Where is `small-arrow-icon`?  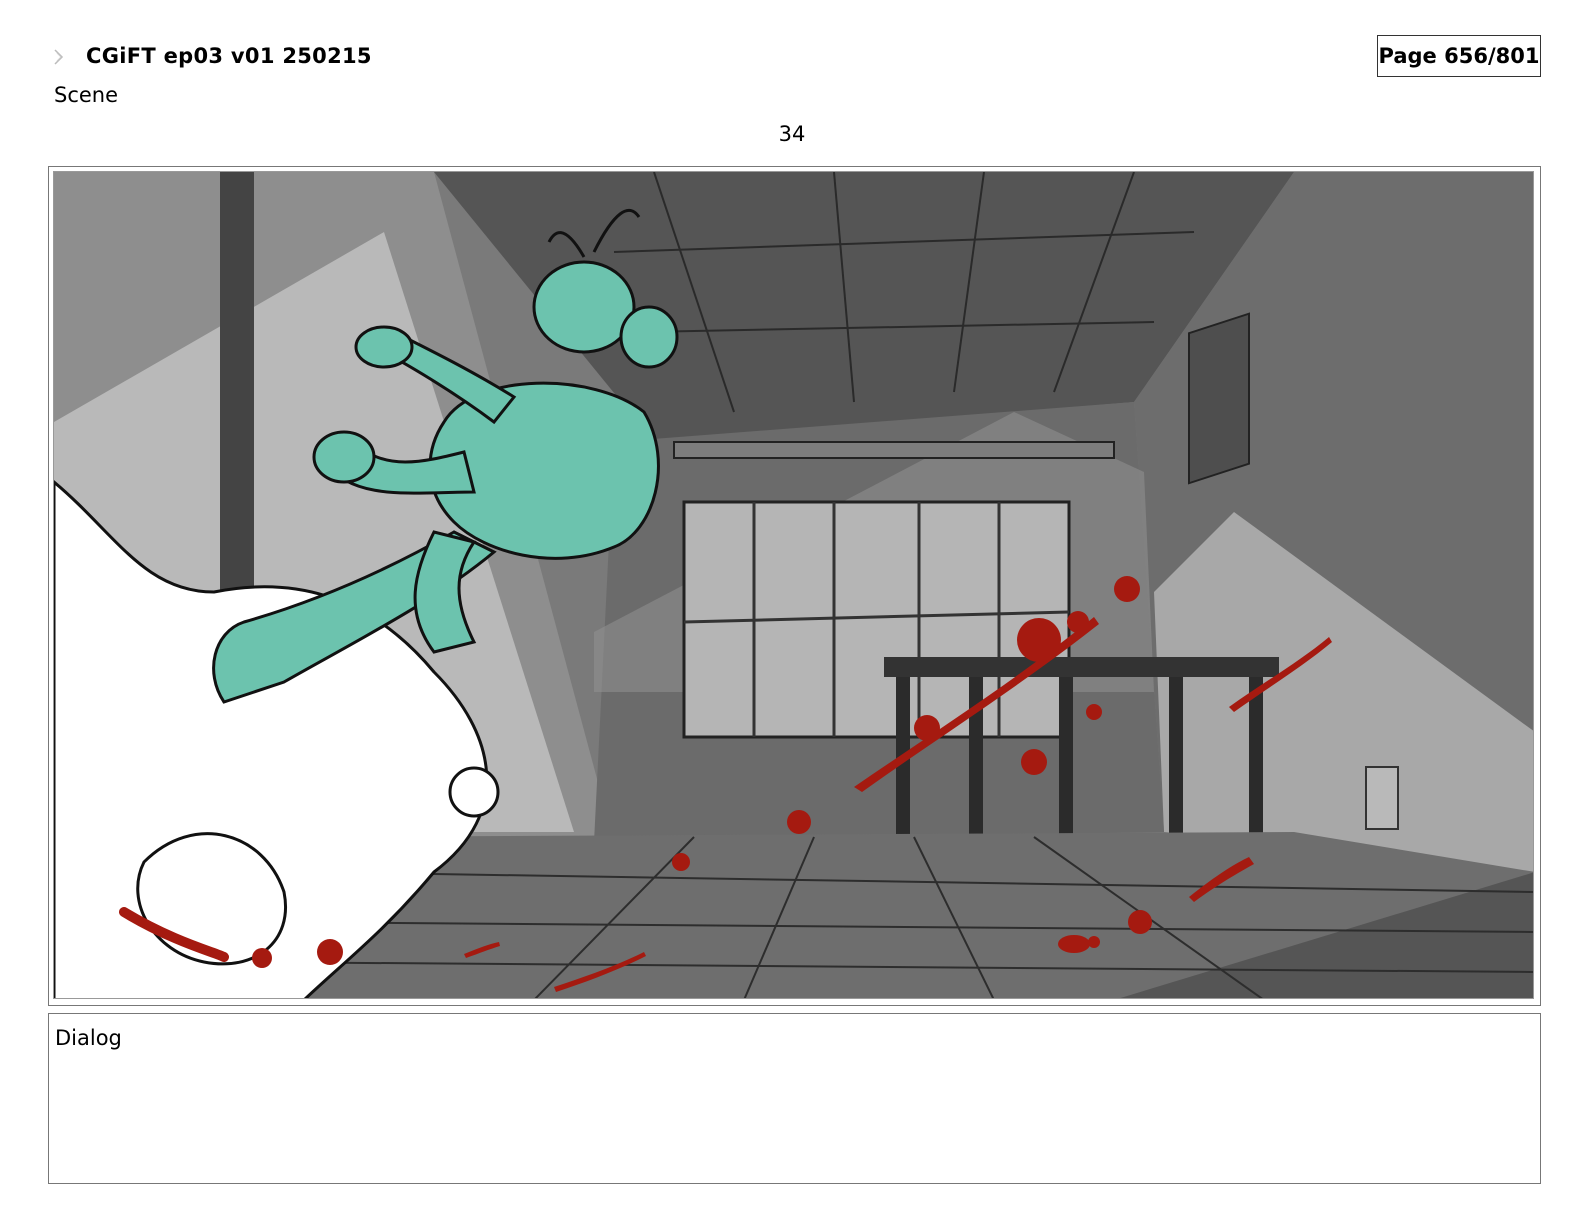
small-arrow-icon is located at coordinates (59, 57).